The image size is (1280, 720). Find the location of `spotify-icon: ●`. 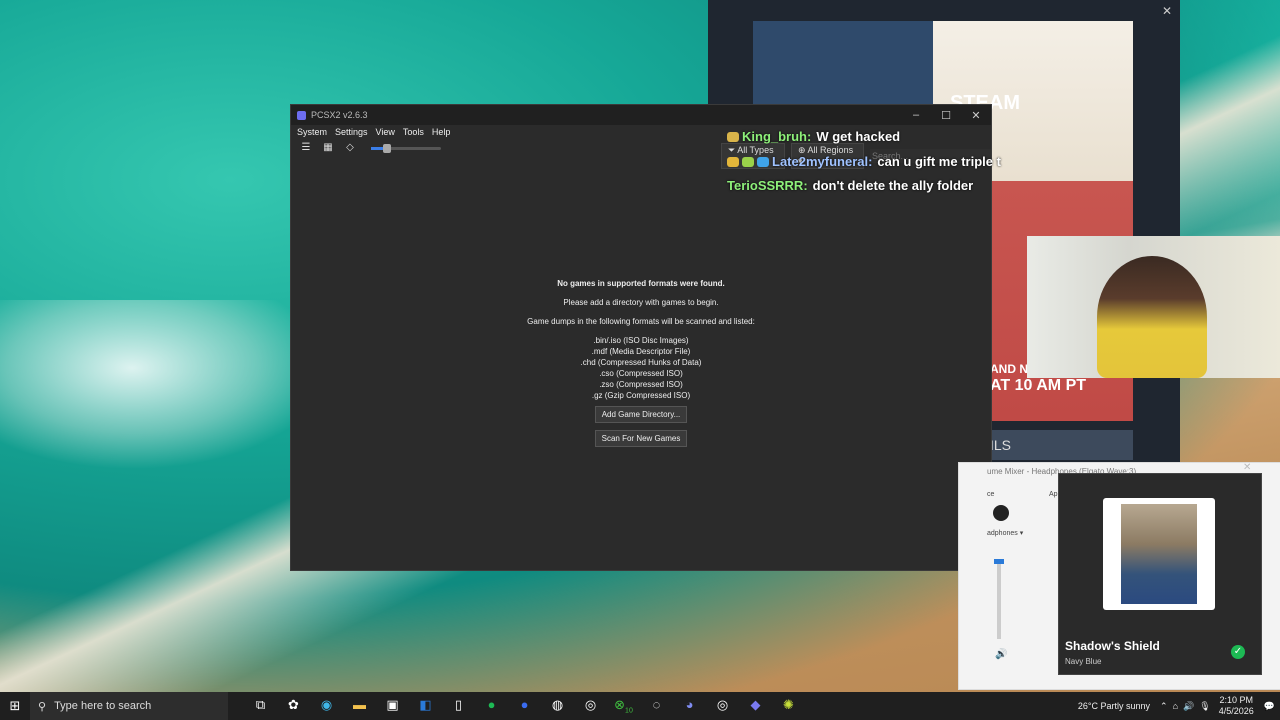

spotify-icon: ● is located at coordinates (491, 706).